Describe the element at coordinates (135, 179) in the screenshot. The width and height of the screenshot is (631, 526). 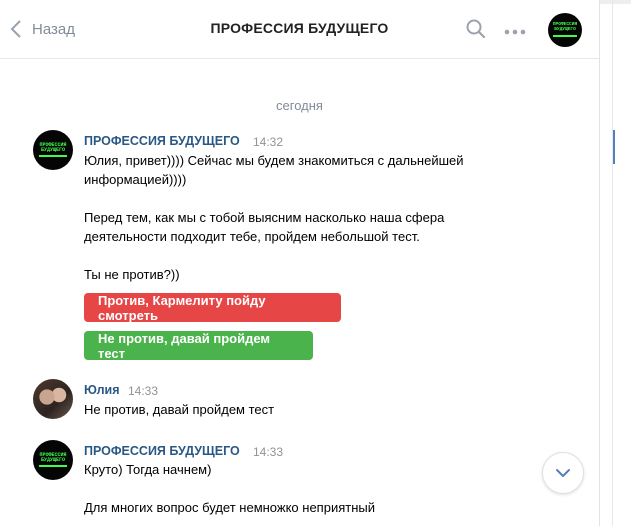
I see `message-line: информацией))))` at that location.